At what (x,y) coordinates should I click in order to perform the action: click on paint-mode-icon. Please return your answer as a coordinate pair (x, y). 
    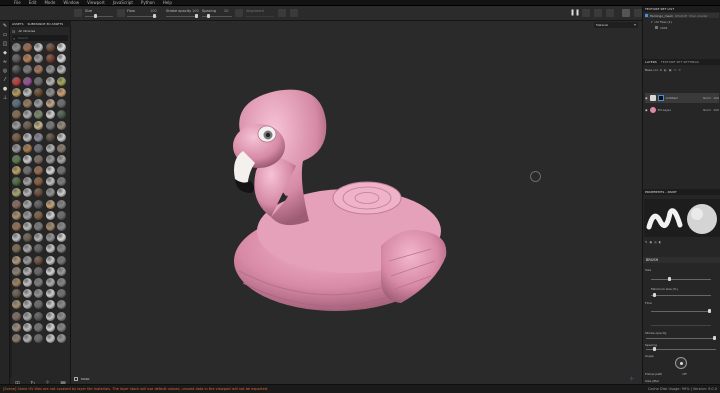
    Looking at the image, I should click on (626, 13).